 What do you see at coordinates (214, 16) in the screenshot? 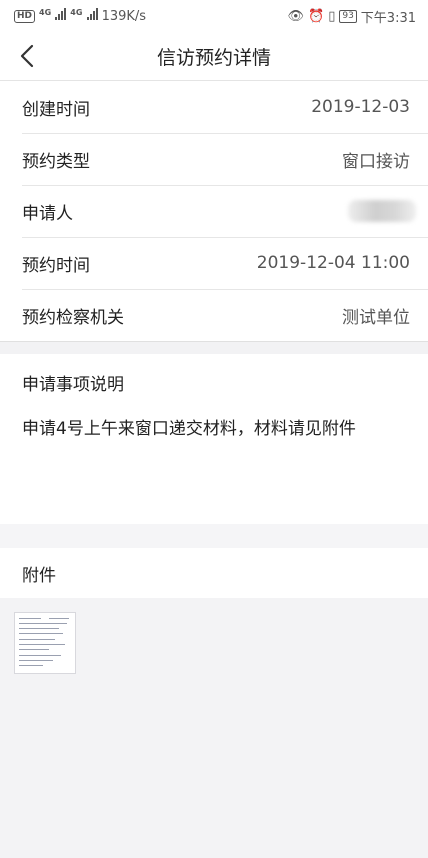
I see `status-bar: HD 4G 4G 139K/s 👁 ⏰ ▯ 93 下午3:31` at bounding box center [214, 16].